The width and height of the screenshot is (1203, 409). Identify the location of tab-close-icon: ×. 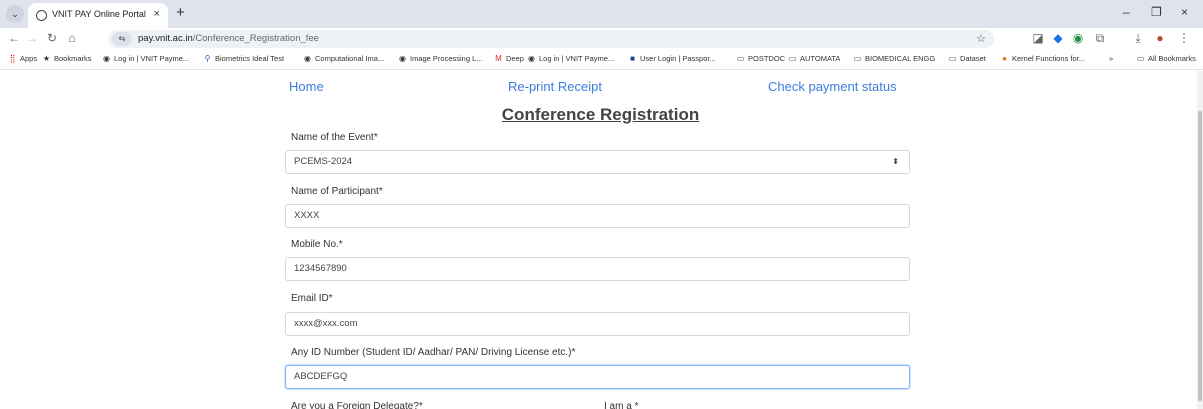
(157, 14).